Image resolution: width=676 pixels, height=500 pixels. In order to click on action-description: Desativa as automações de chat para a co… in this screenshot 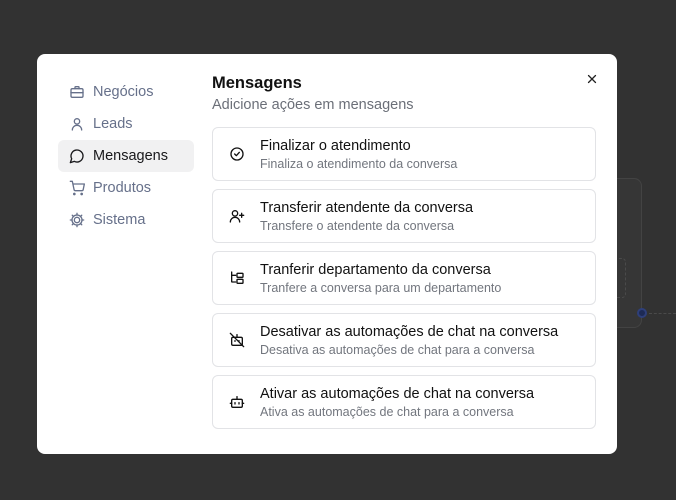, I will do `click(397, 350)`.